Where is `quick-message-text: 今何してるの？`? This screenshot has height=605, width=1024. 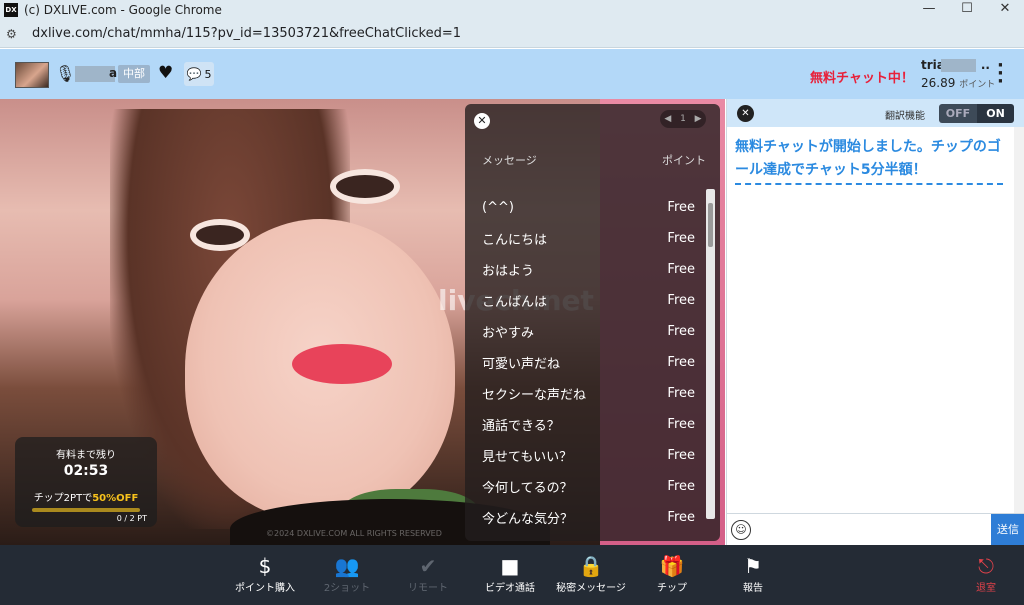 quick-message-text: 今何してるの？ is located at coordinates (527, 488).